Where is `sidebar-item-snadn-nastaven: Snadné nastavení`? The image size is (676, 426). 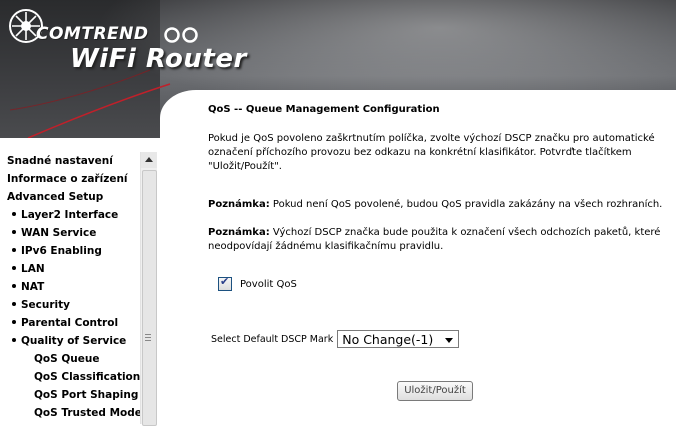
sidebar-item-snadn-nastaven: Snadné nastavení is located at coordinates (70, 161).